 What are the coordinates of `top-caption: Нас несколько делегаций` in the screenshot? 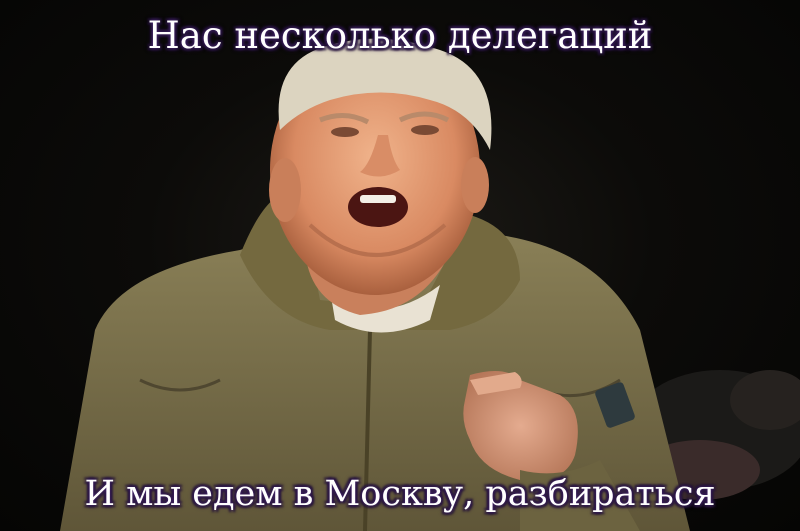 It's located at (400, 35).